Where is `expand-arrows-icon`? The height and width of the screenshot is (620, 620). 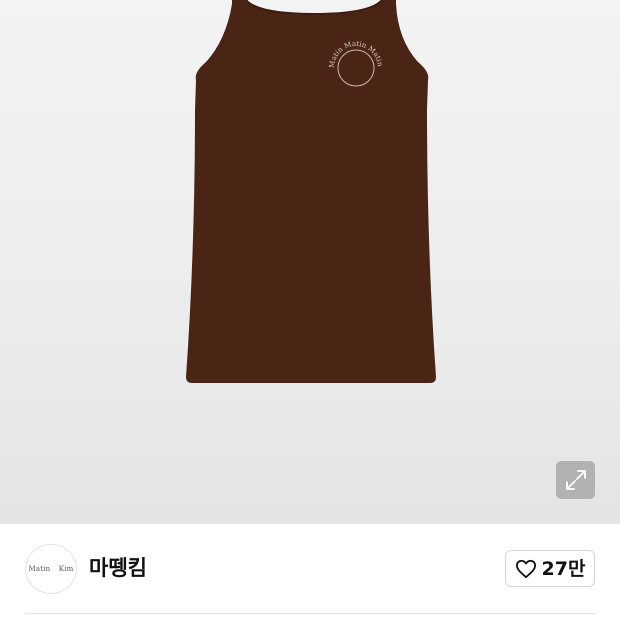 expand-arrows-icon is located at coordinates (575, 480).